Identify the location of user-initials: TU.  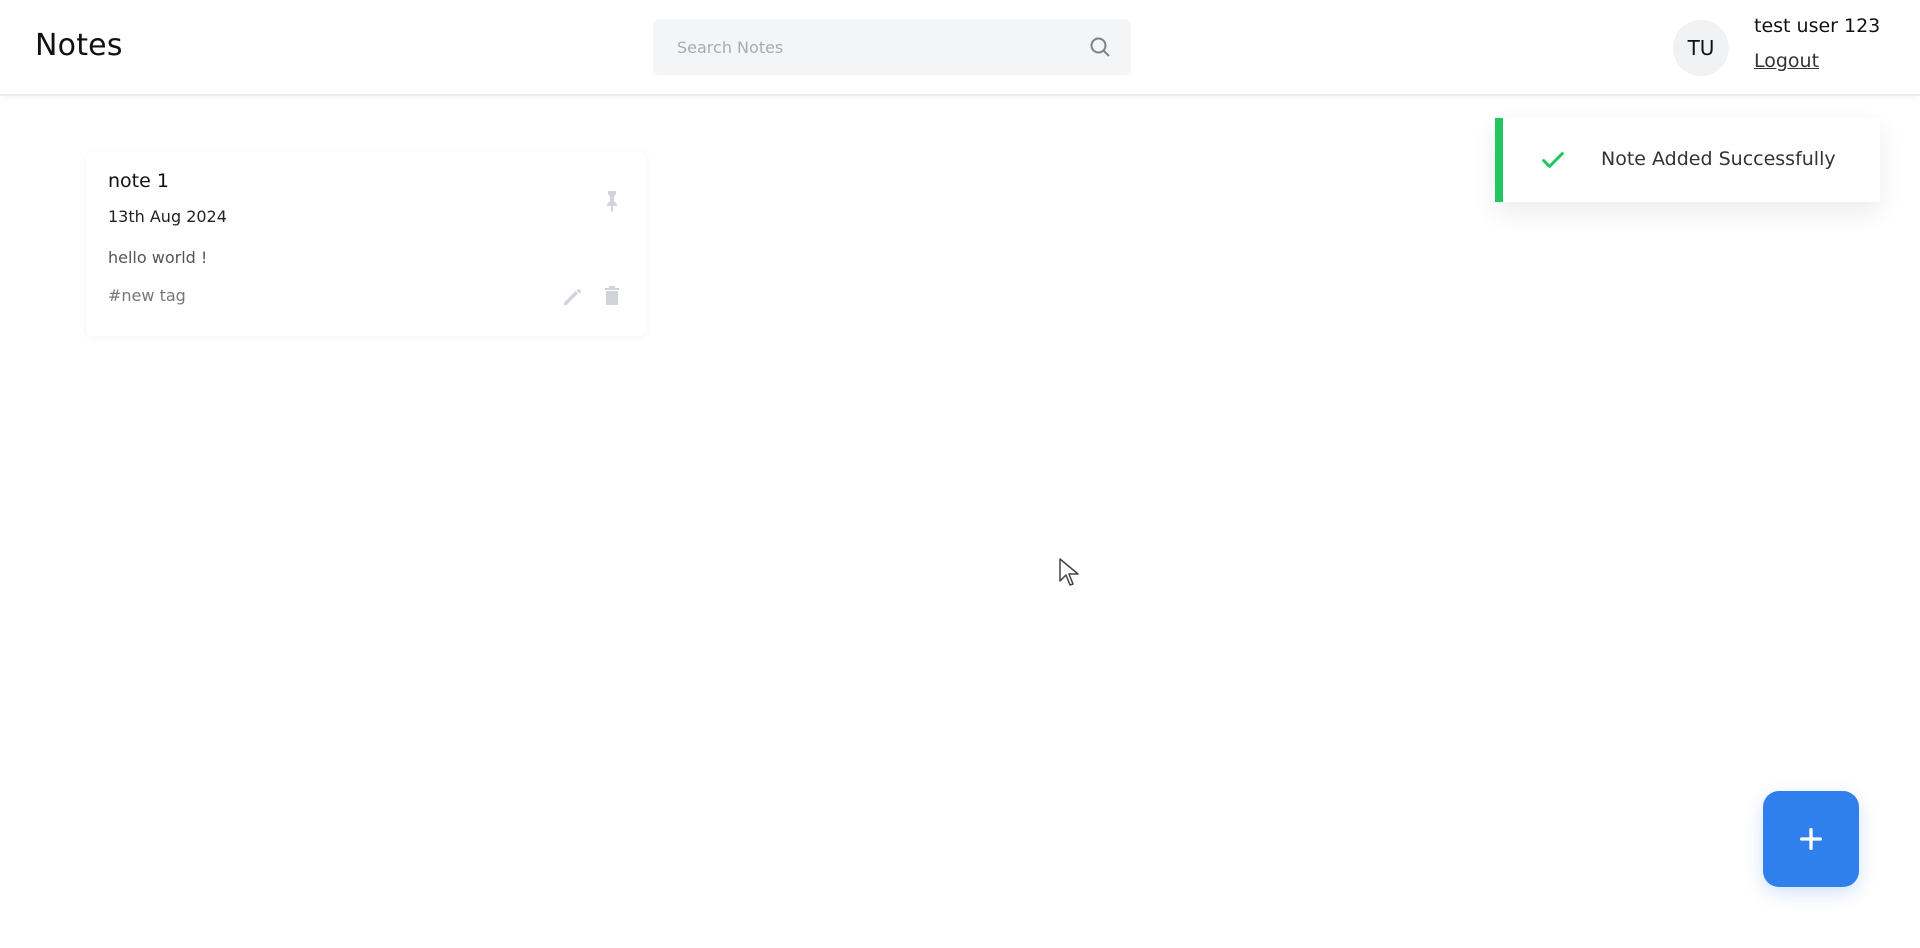
(1701, 48).